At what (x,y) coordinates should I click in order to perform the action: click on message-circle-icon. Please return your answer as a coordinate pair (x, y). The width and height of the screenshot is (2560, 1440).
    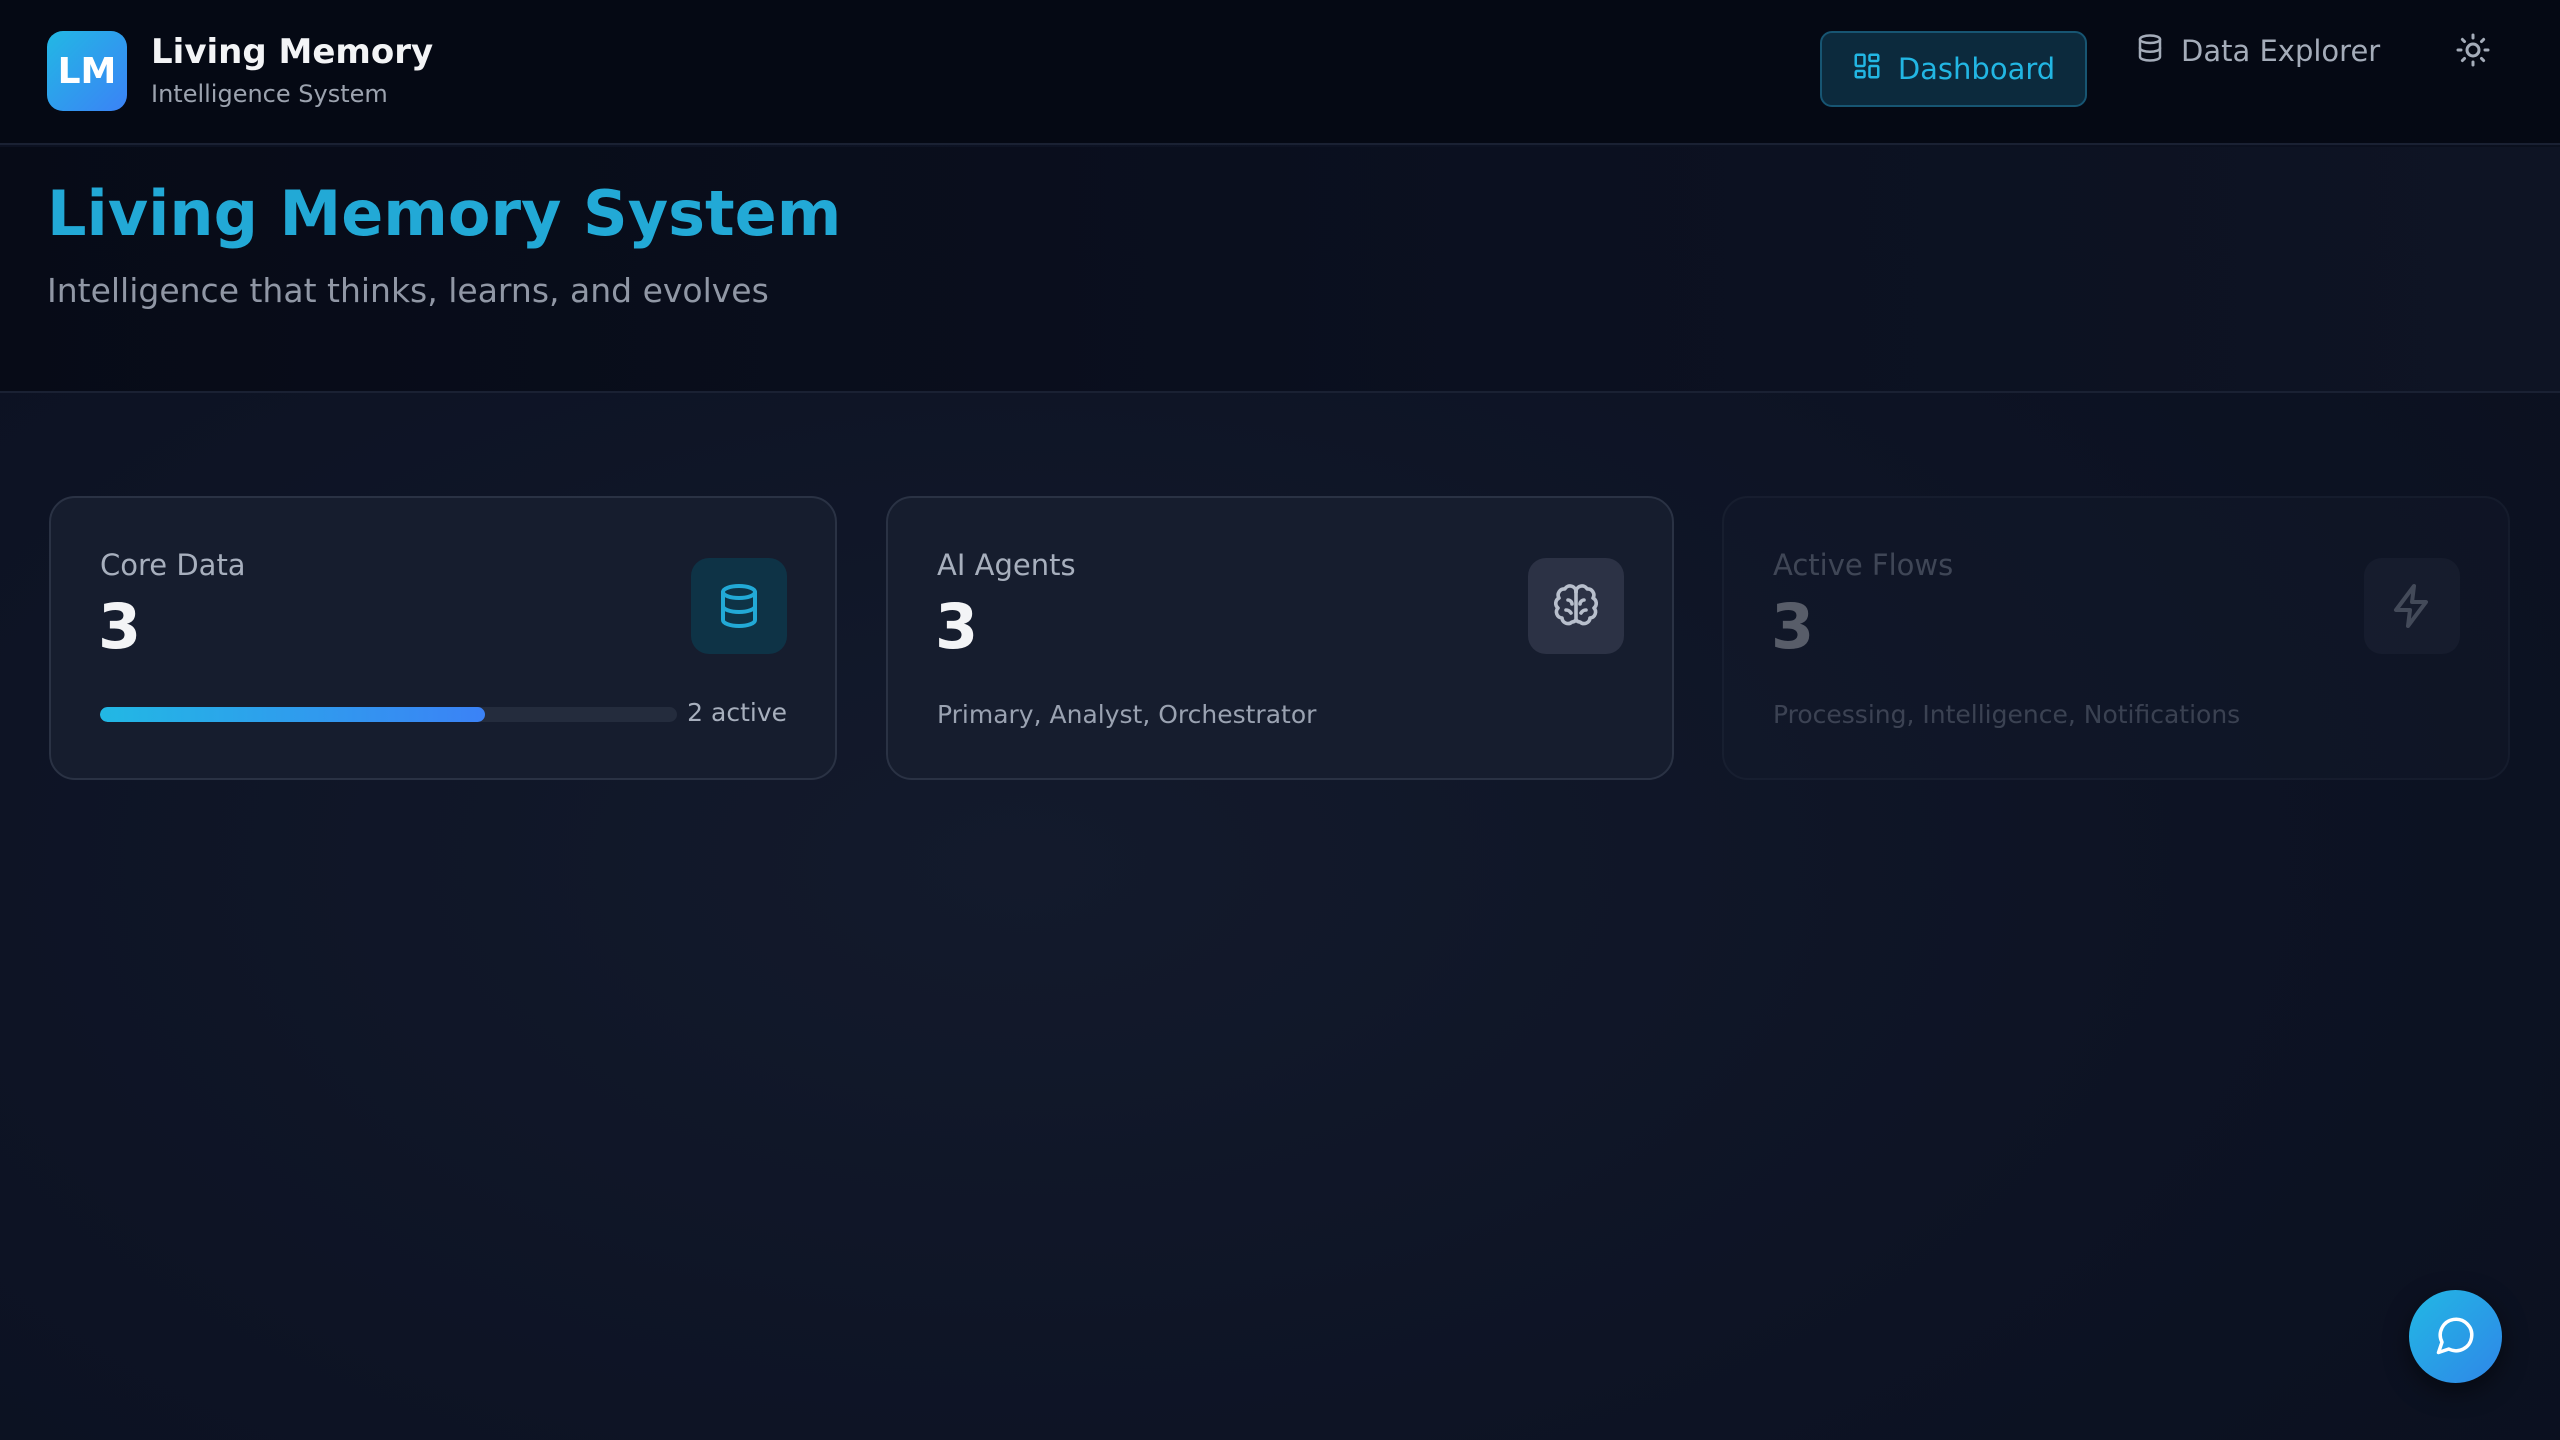
    Looking at the image, I should click on (2456, 1337).